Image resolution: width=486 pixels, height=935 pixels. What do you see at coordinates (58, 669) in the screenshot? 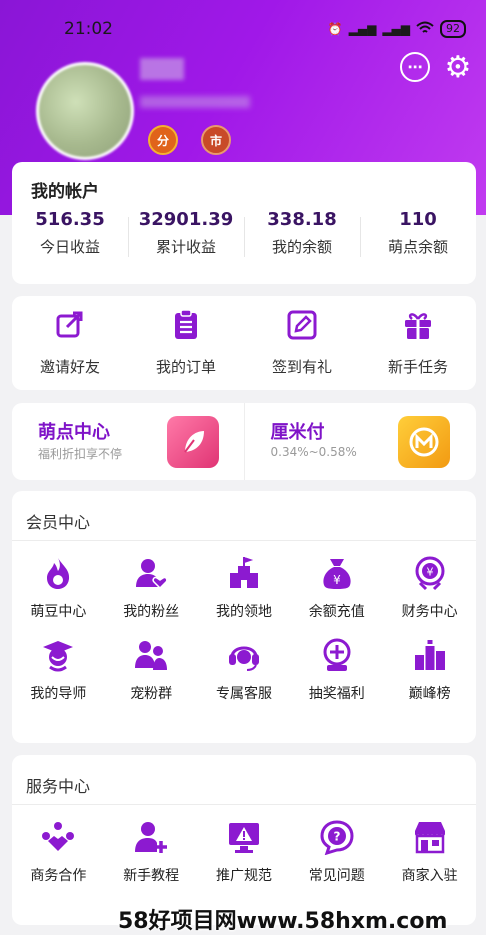
I see `grid-item-my-mentor: 我的导师` at bounding box center [58, 669].